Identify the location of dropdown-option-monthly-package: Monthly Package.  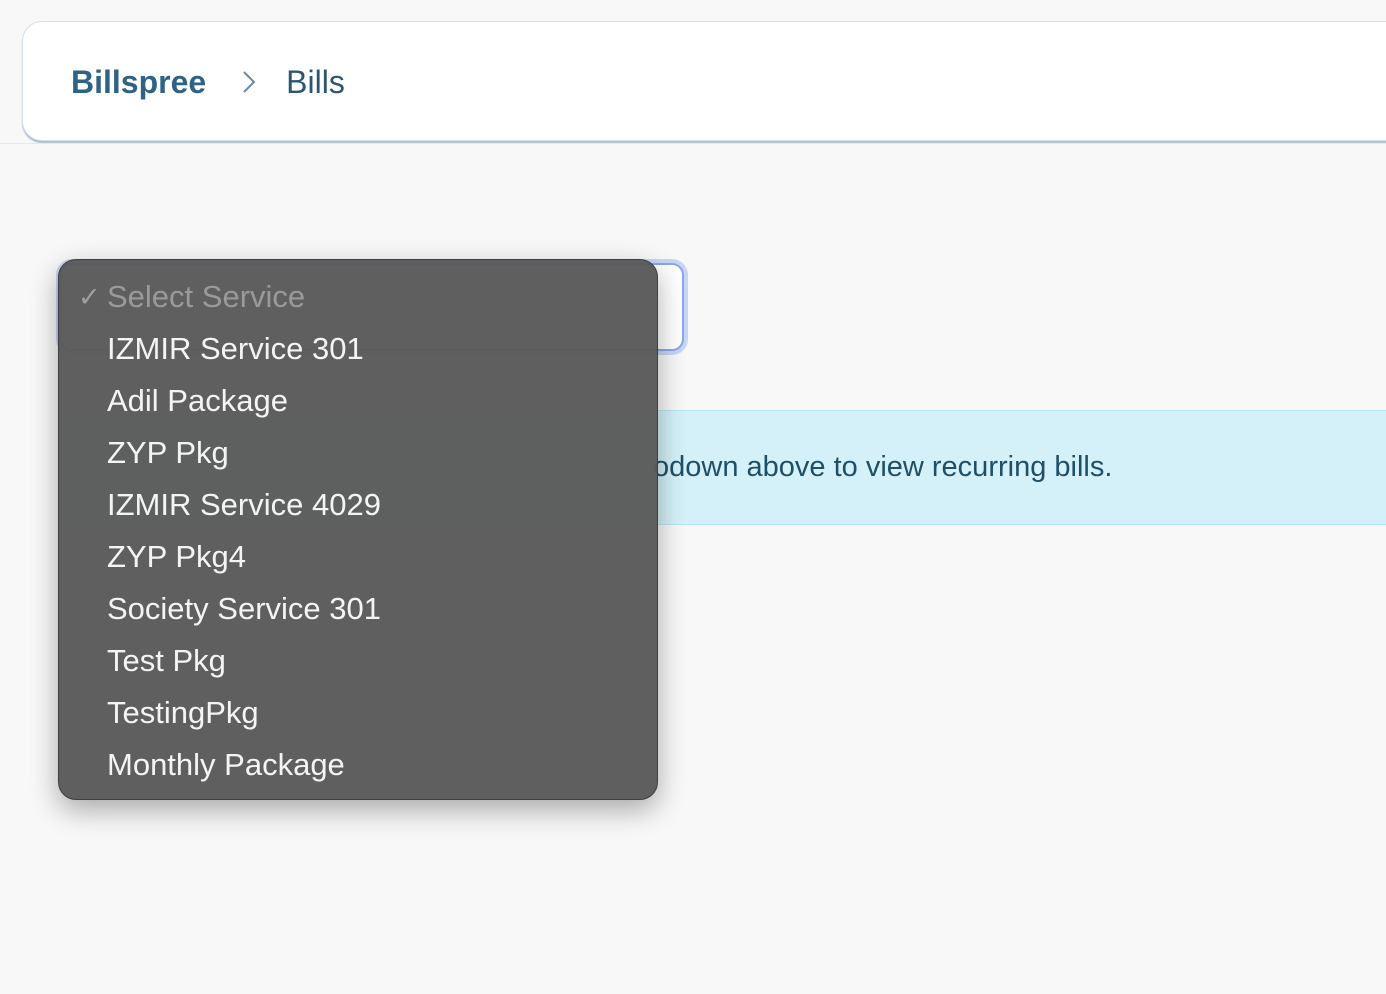
(358, 765).